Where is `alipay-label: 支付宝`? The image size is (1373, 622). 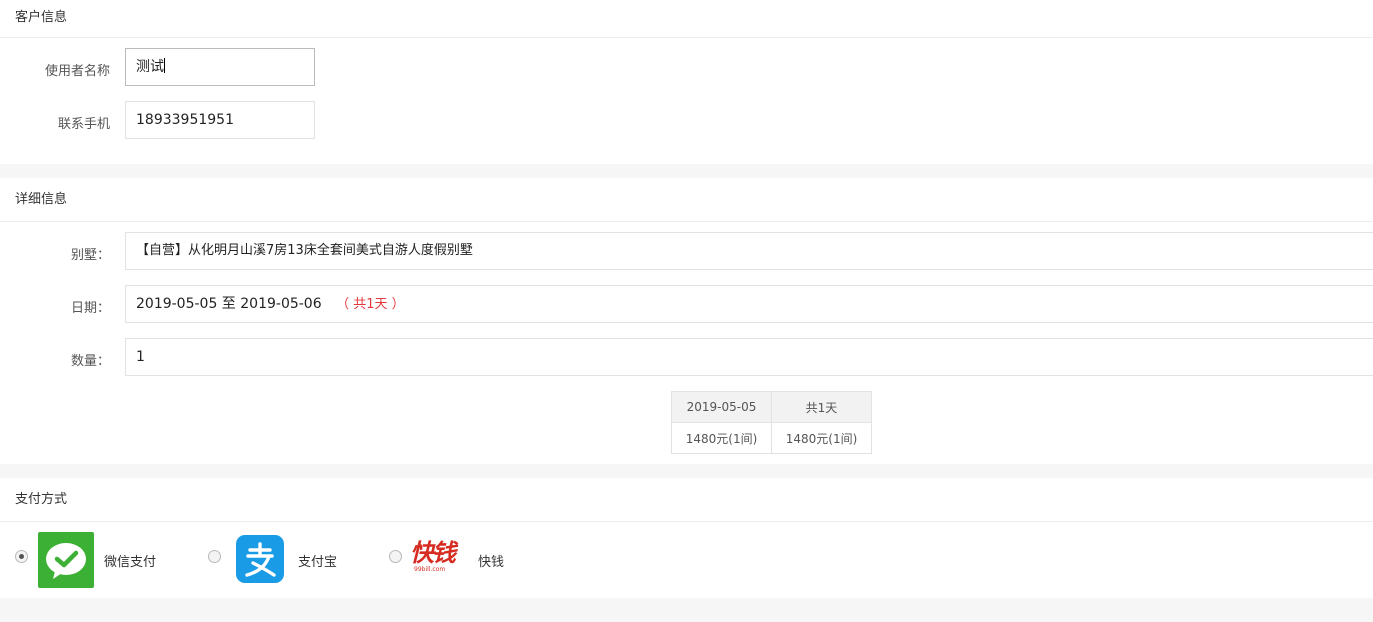 alipay-label: 支付宝 is located at coordinates (317, 560).